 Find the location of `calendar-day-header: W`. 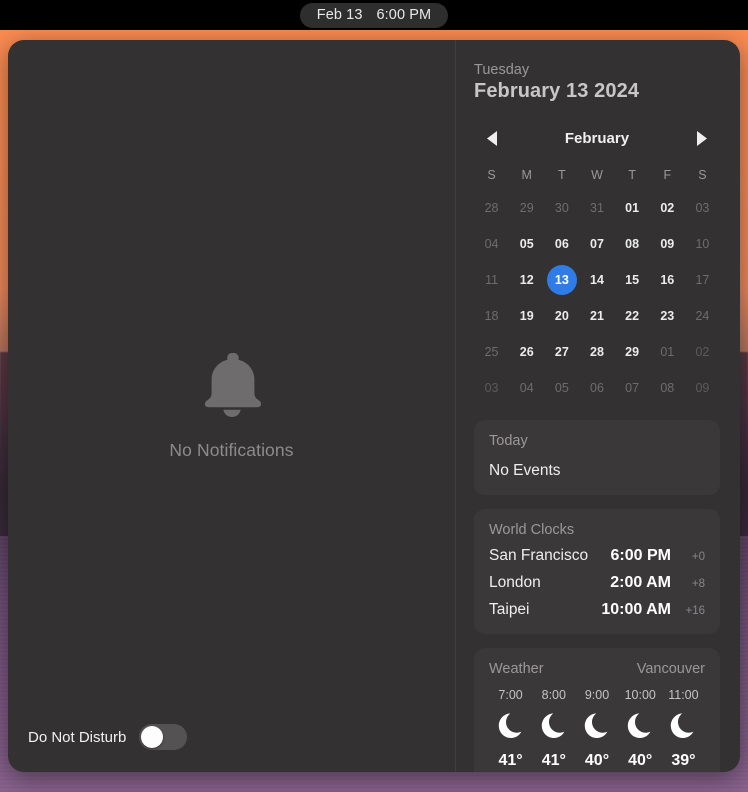

calendar-day-header: W is located at coordinates (597, 175).